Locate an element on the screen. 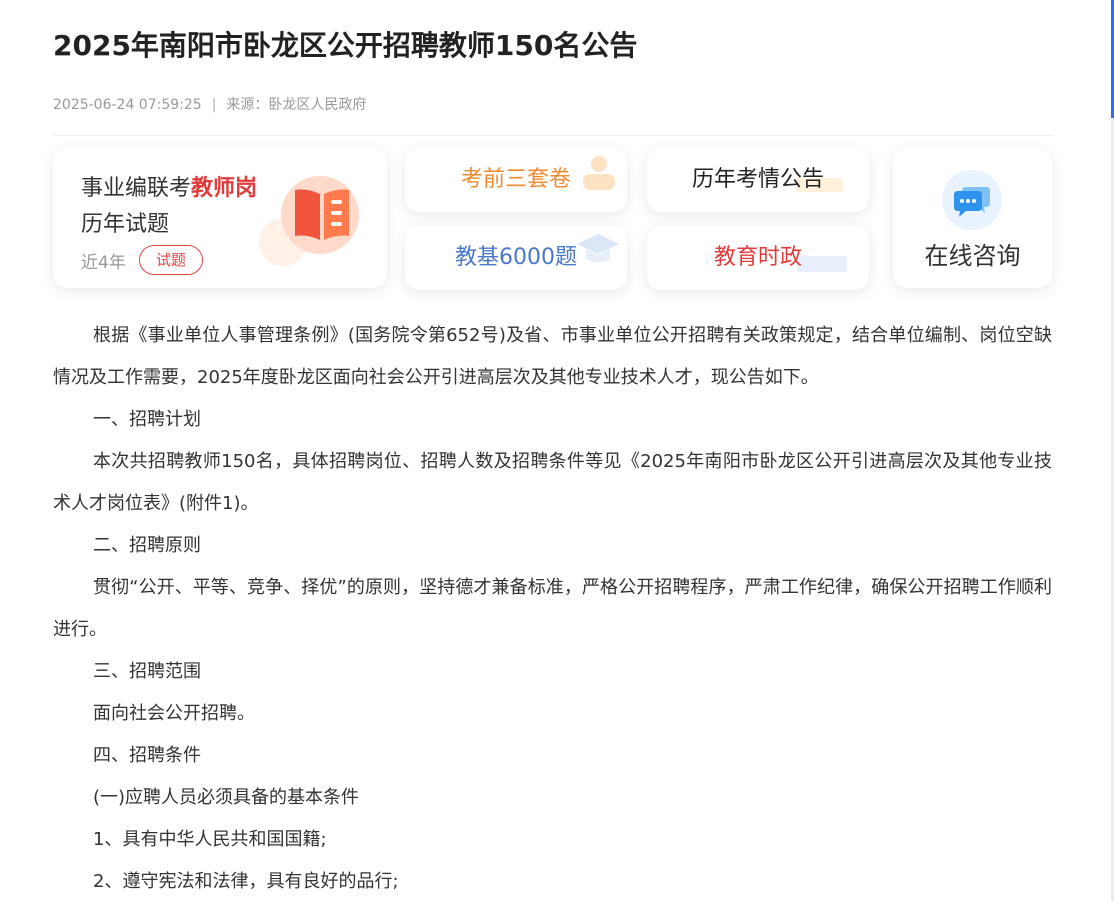 The image size is (1114, 901). promo-card-subtitle: 历年试题 is located at coordinates (125, 224).